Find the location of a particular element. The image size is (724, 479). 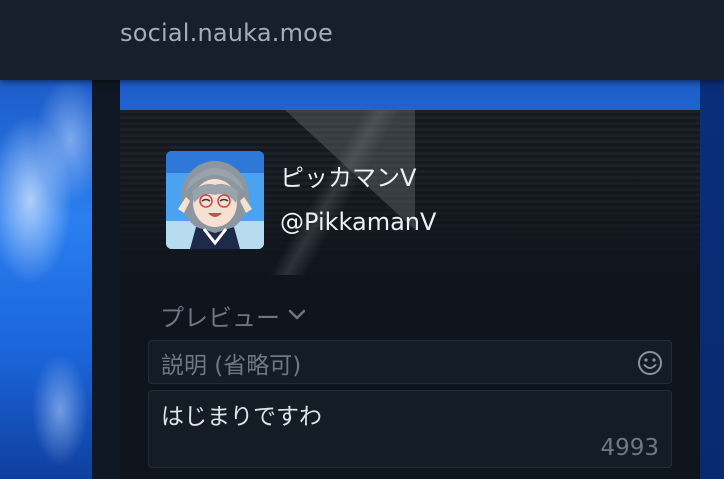

avatar-image is located at coordinates (215, 200).